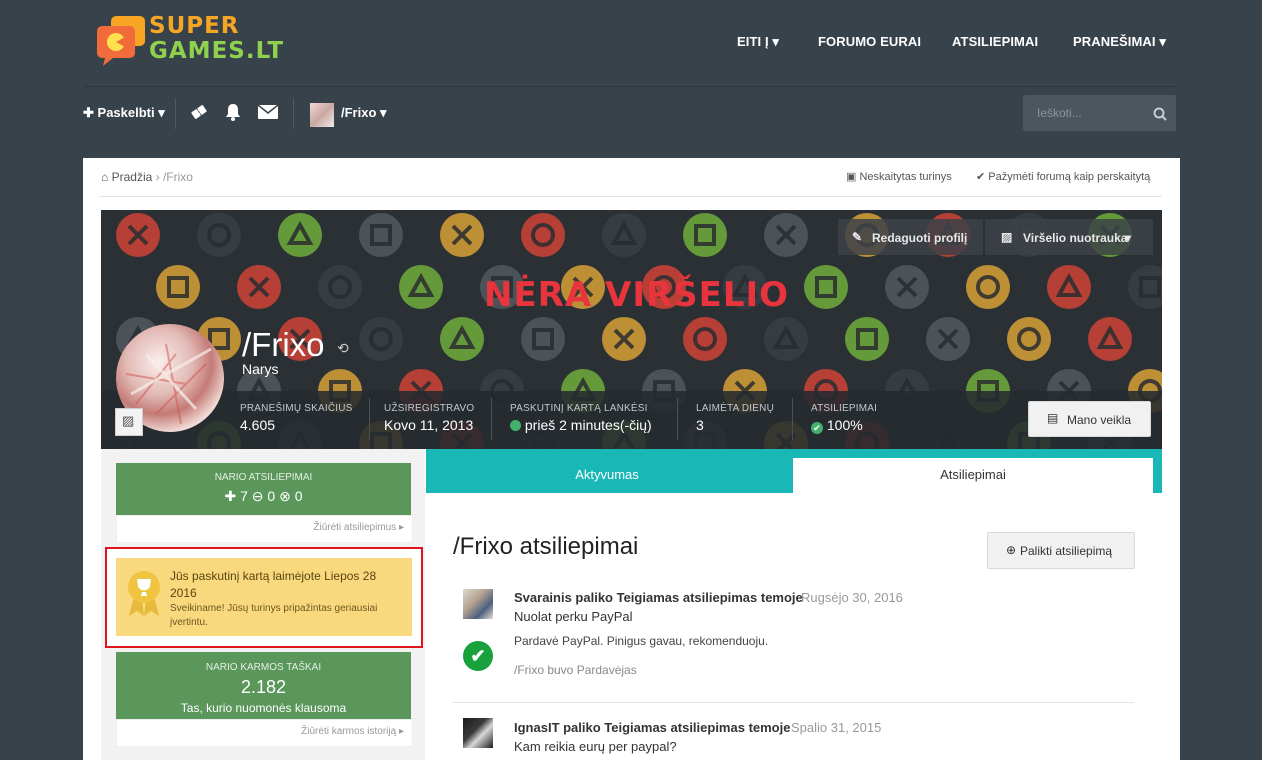 The width and height of the screenshot is (1262, 760). I want to click on user-avatar, so click(322, 115).